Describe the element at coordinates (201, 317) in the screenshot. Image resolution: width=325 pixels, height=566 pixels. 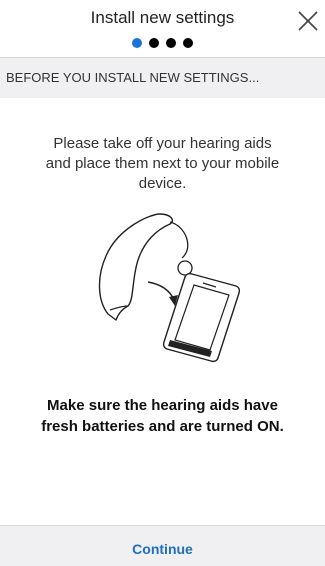
I see `phone-icon` at that location.